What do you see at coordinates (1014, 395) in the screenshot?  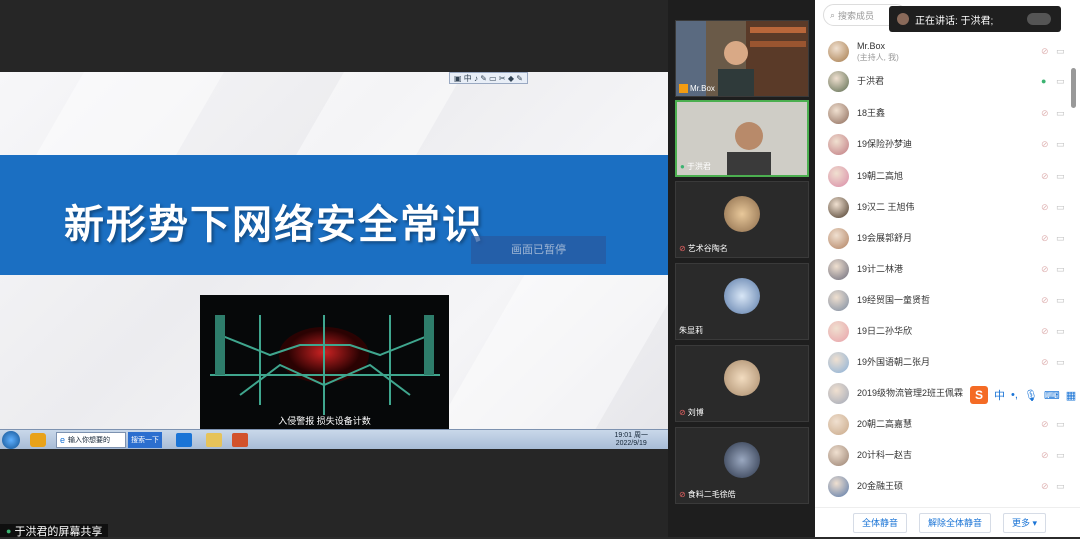 I see `punctuation-icon: •,` at bounding box center [1014, 395].